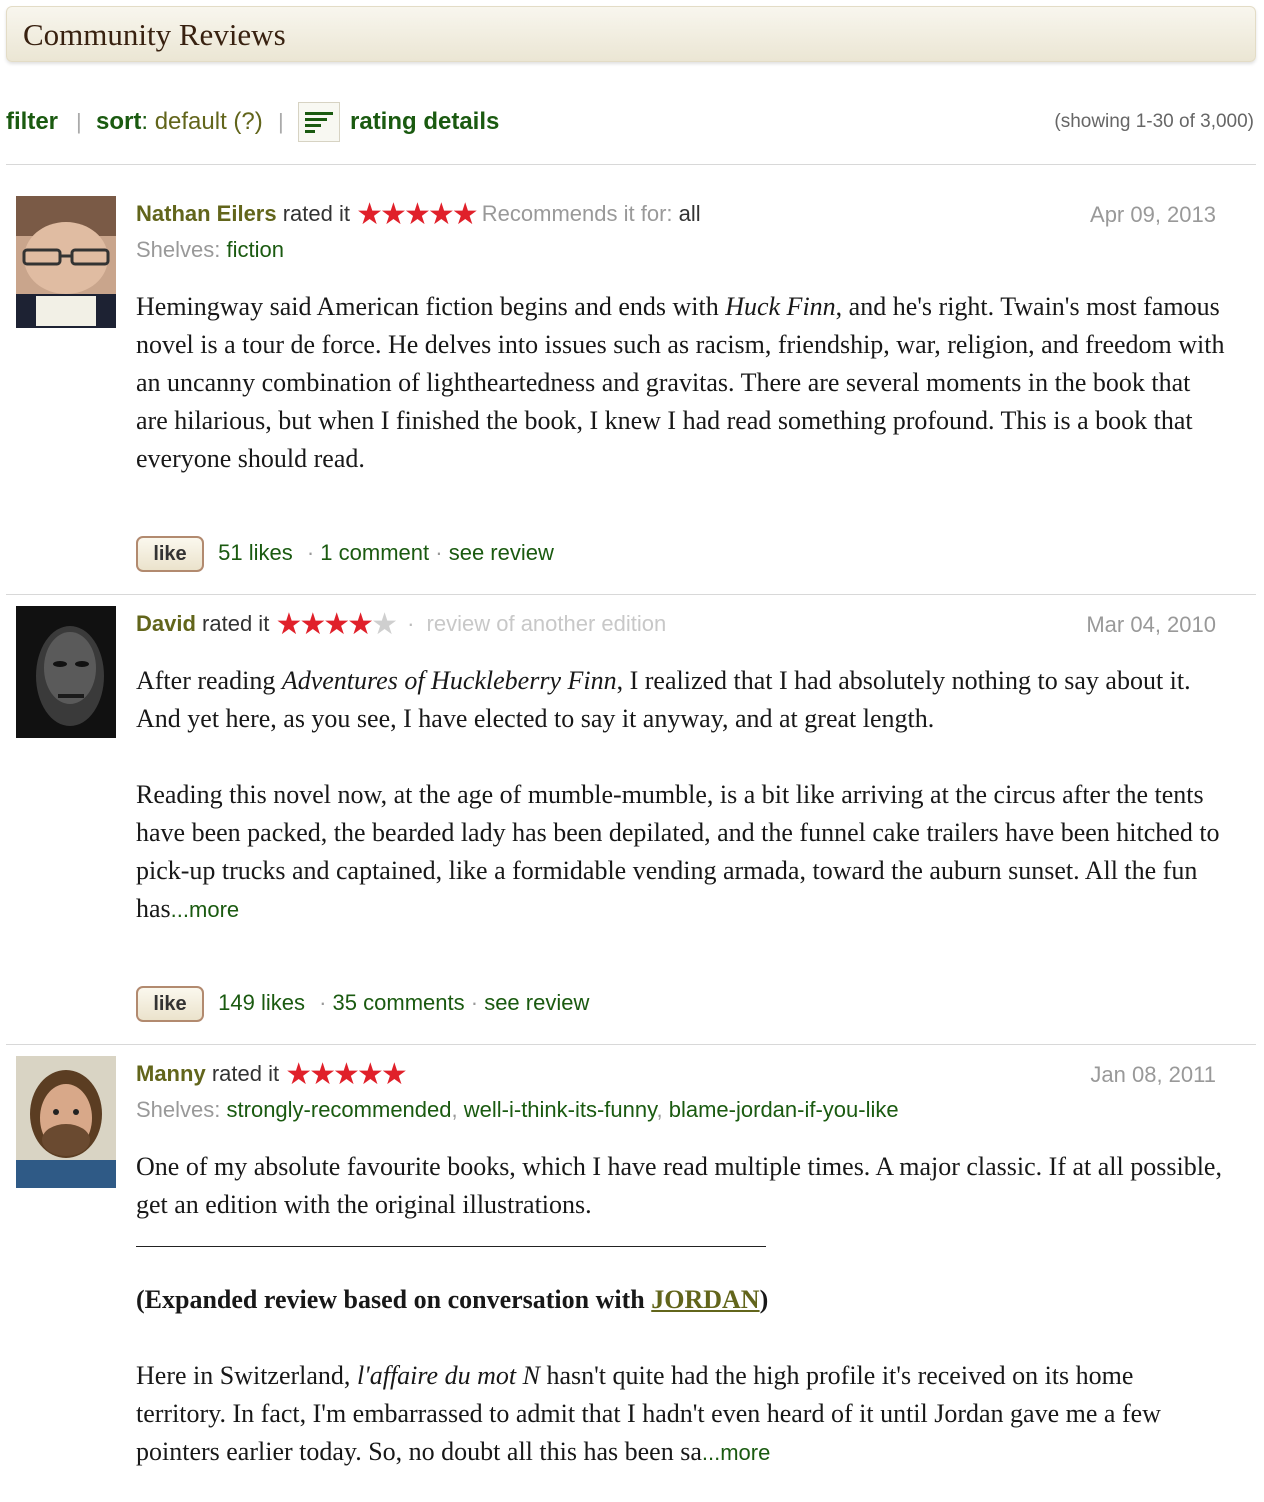 The width and height of the screenshot is (1264, 1502). What do you see at coordinates (339, 1109) in the screenshot?
I see `shelf-link: strongly-recommended` at bounding box center [339, 1109].